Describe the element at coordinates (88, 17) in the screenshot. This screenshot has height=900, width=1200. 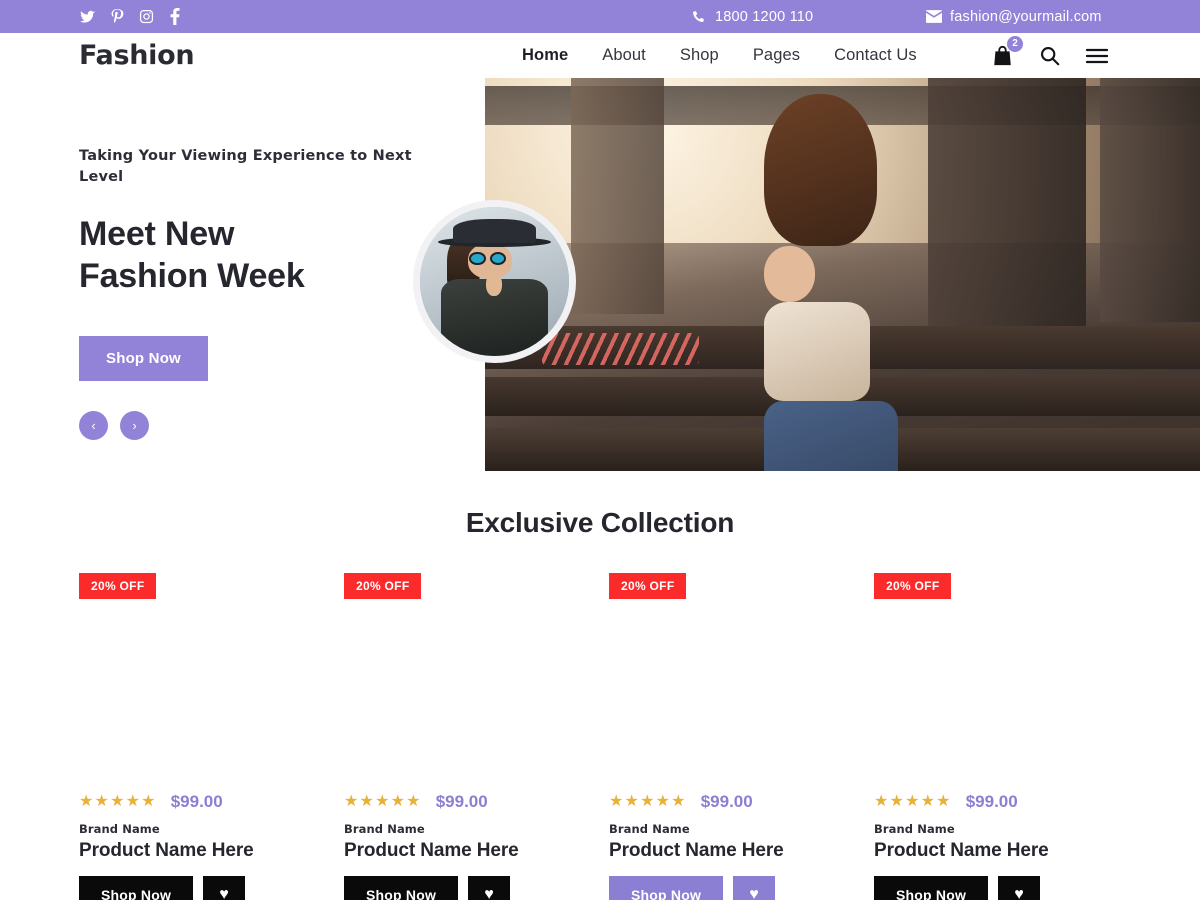
I see `twitter-icon` at that location.